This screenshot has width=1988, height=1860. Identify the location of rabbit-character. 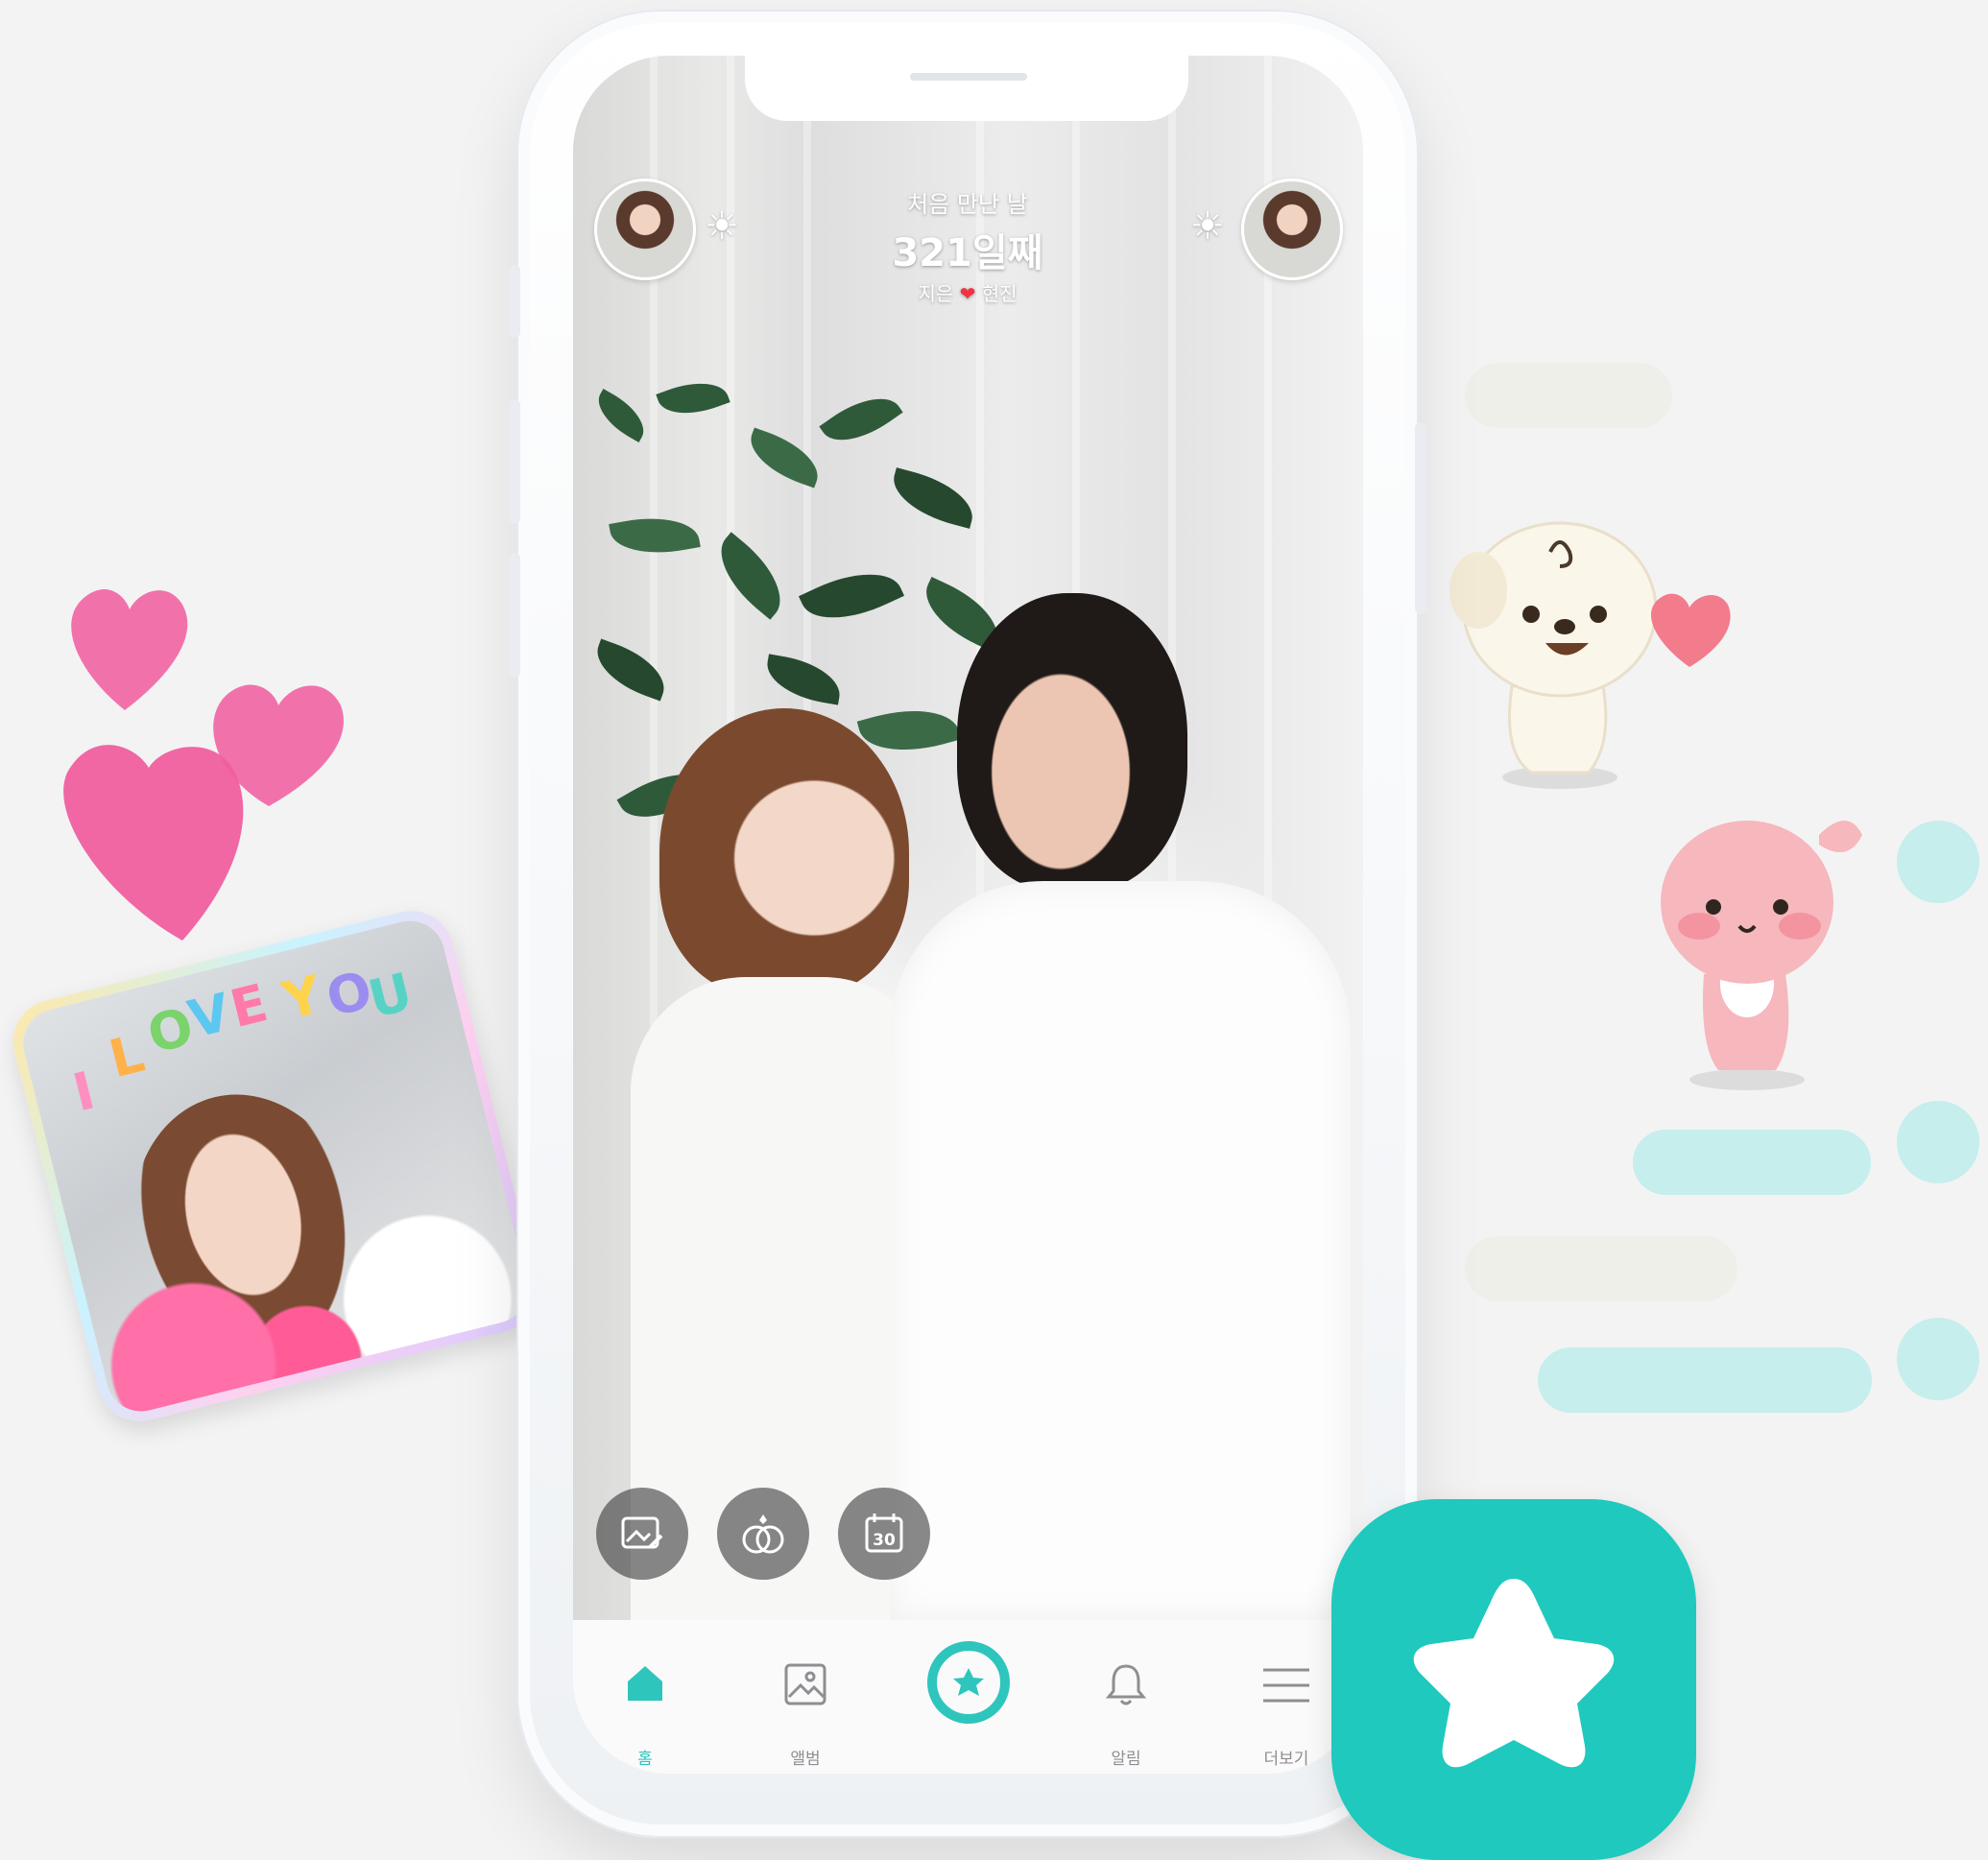
(1761, 955).